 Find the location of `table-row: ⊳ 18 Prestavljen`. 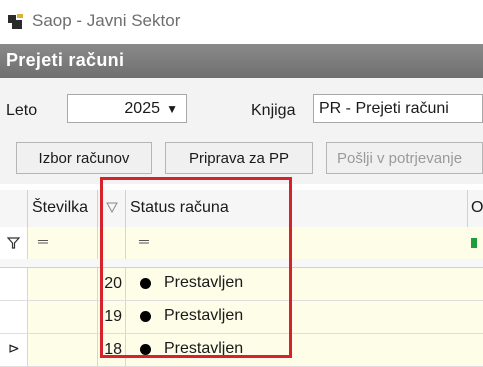

table-row: ⊳ 18 Prestavljen is located at coordinates (241, 350).